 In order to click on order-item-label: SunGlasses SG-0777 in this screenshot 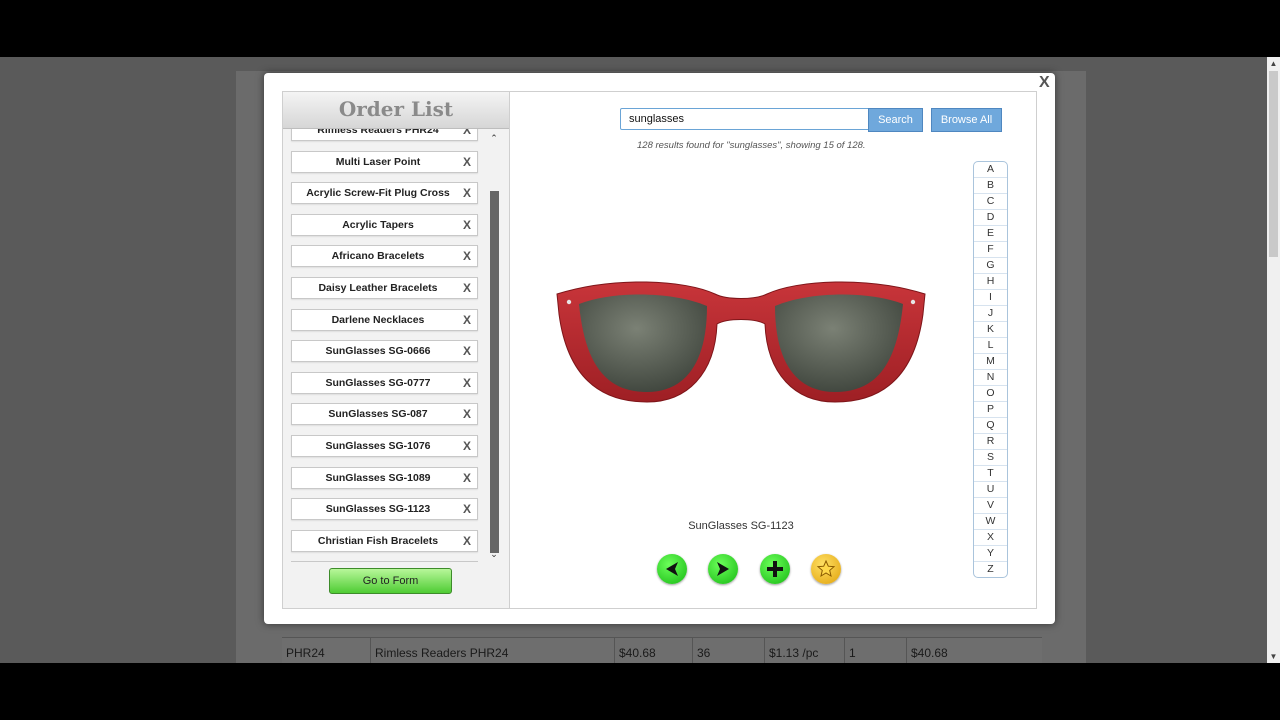, I will do `click(378, 382)`.